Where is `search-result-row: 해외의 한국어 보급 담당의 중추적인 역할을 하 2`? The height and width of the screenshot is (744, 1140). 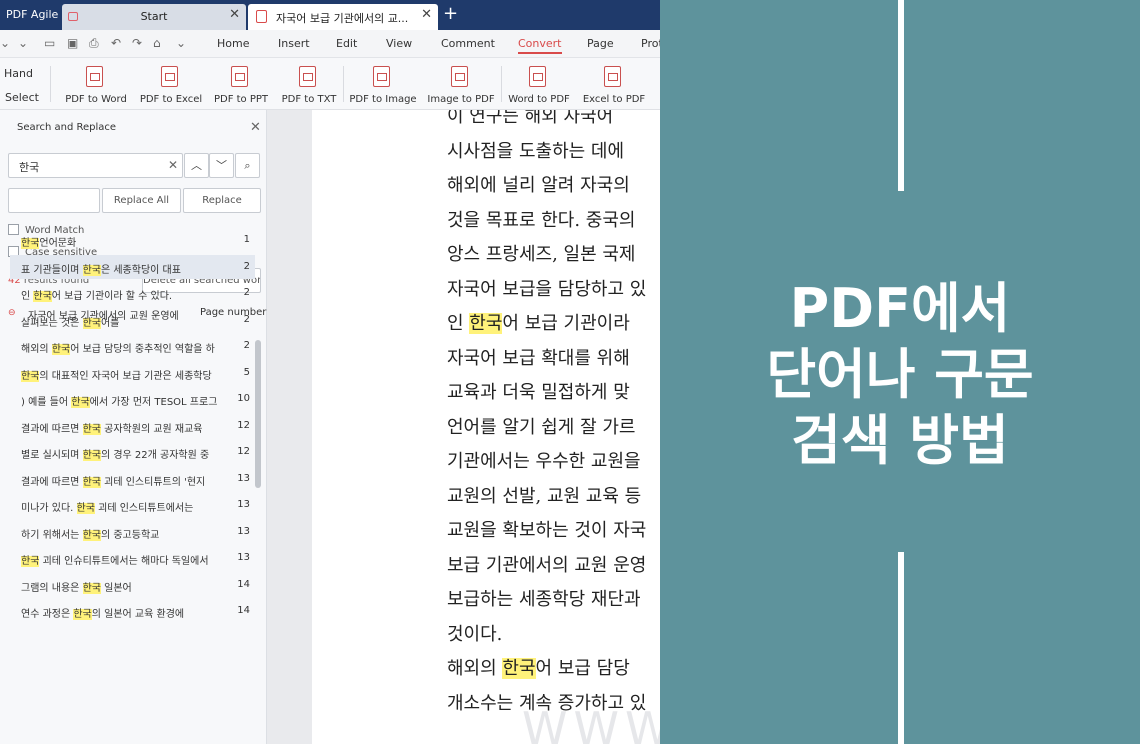
search-result-row: 해외의 한국어 보급 담당의 중추적인 역할을 하 2 is located at coordinates (132, 346).